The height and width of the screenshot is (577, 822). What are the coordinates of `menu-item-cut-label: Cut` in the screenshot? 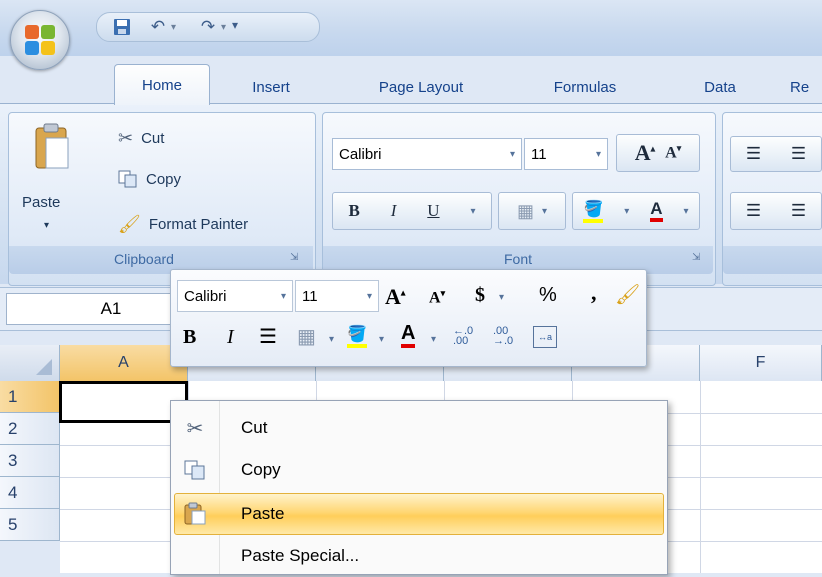 It's located at (254, 427).